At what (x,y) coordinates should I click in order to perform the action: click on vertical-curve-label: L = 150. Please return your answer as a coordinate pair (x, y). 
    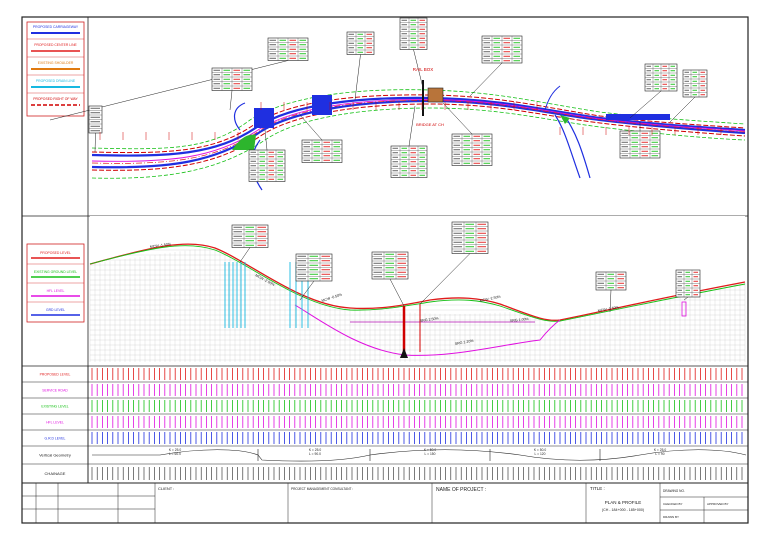
    Looking at the image, I should click on (430, 454).